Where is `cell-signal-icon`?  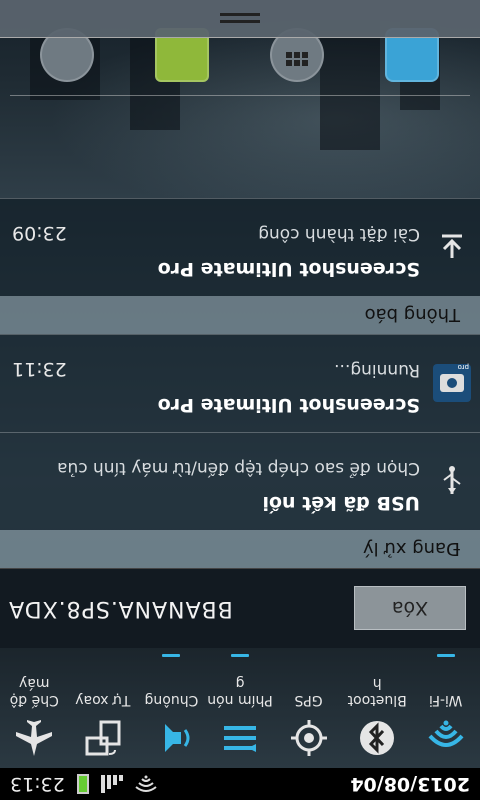
cell-signal-icon is located at coordinates (111, 784).